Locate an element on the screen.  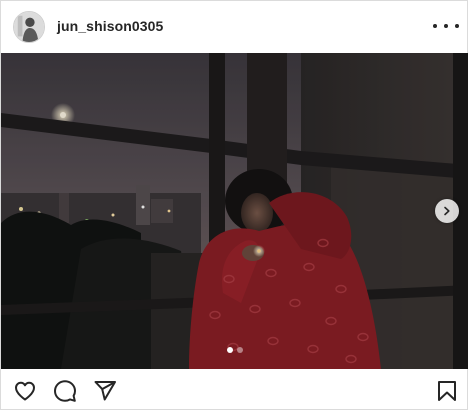
comment-icon is located at coordinates (65, 391).